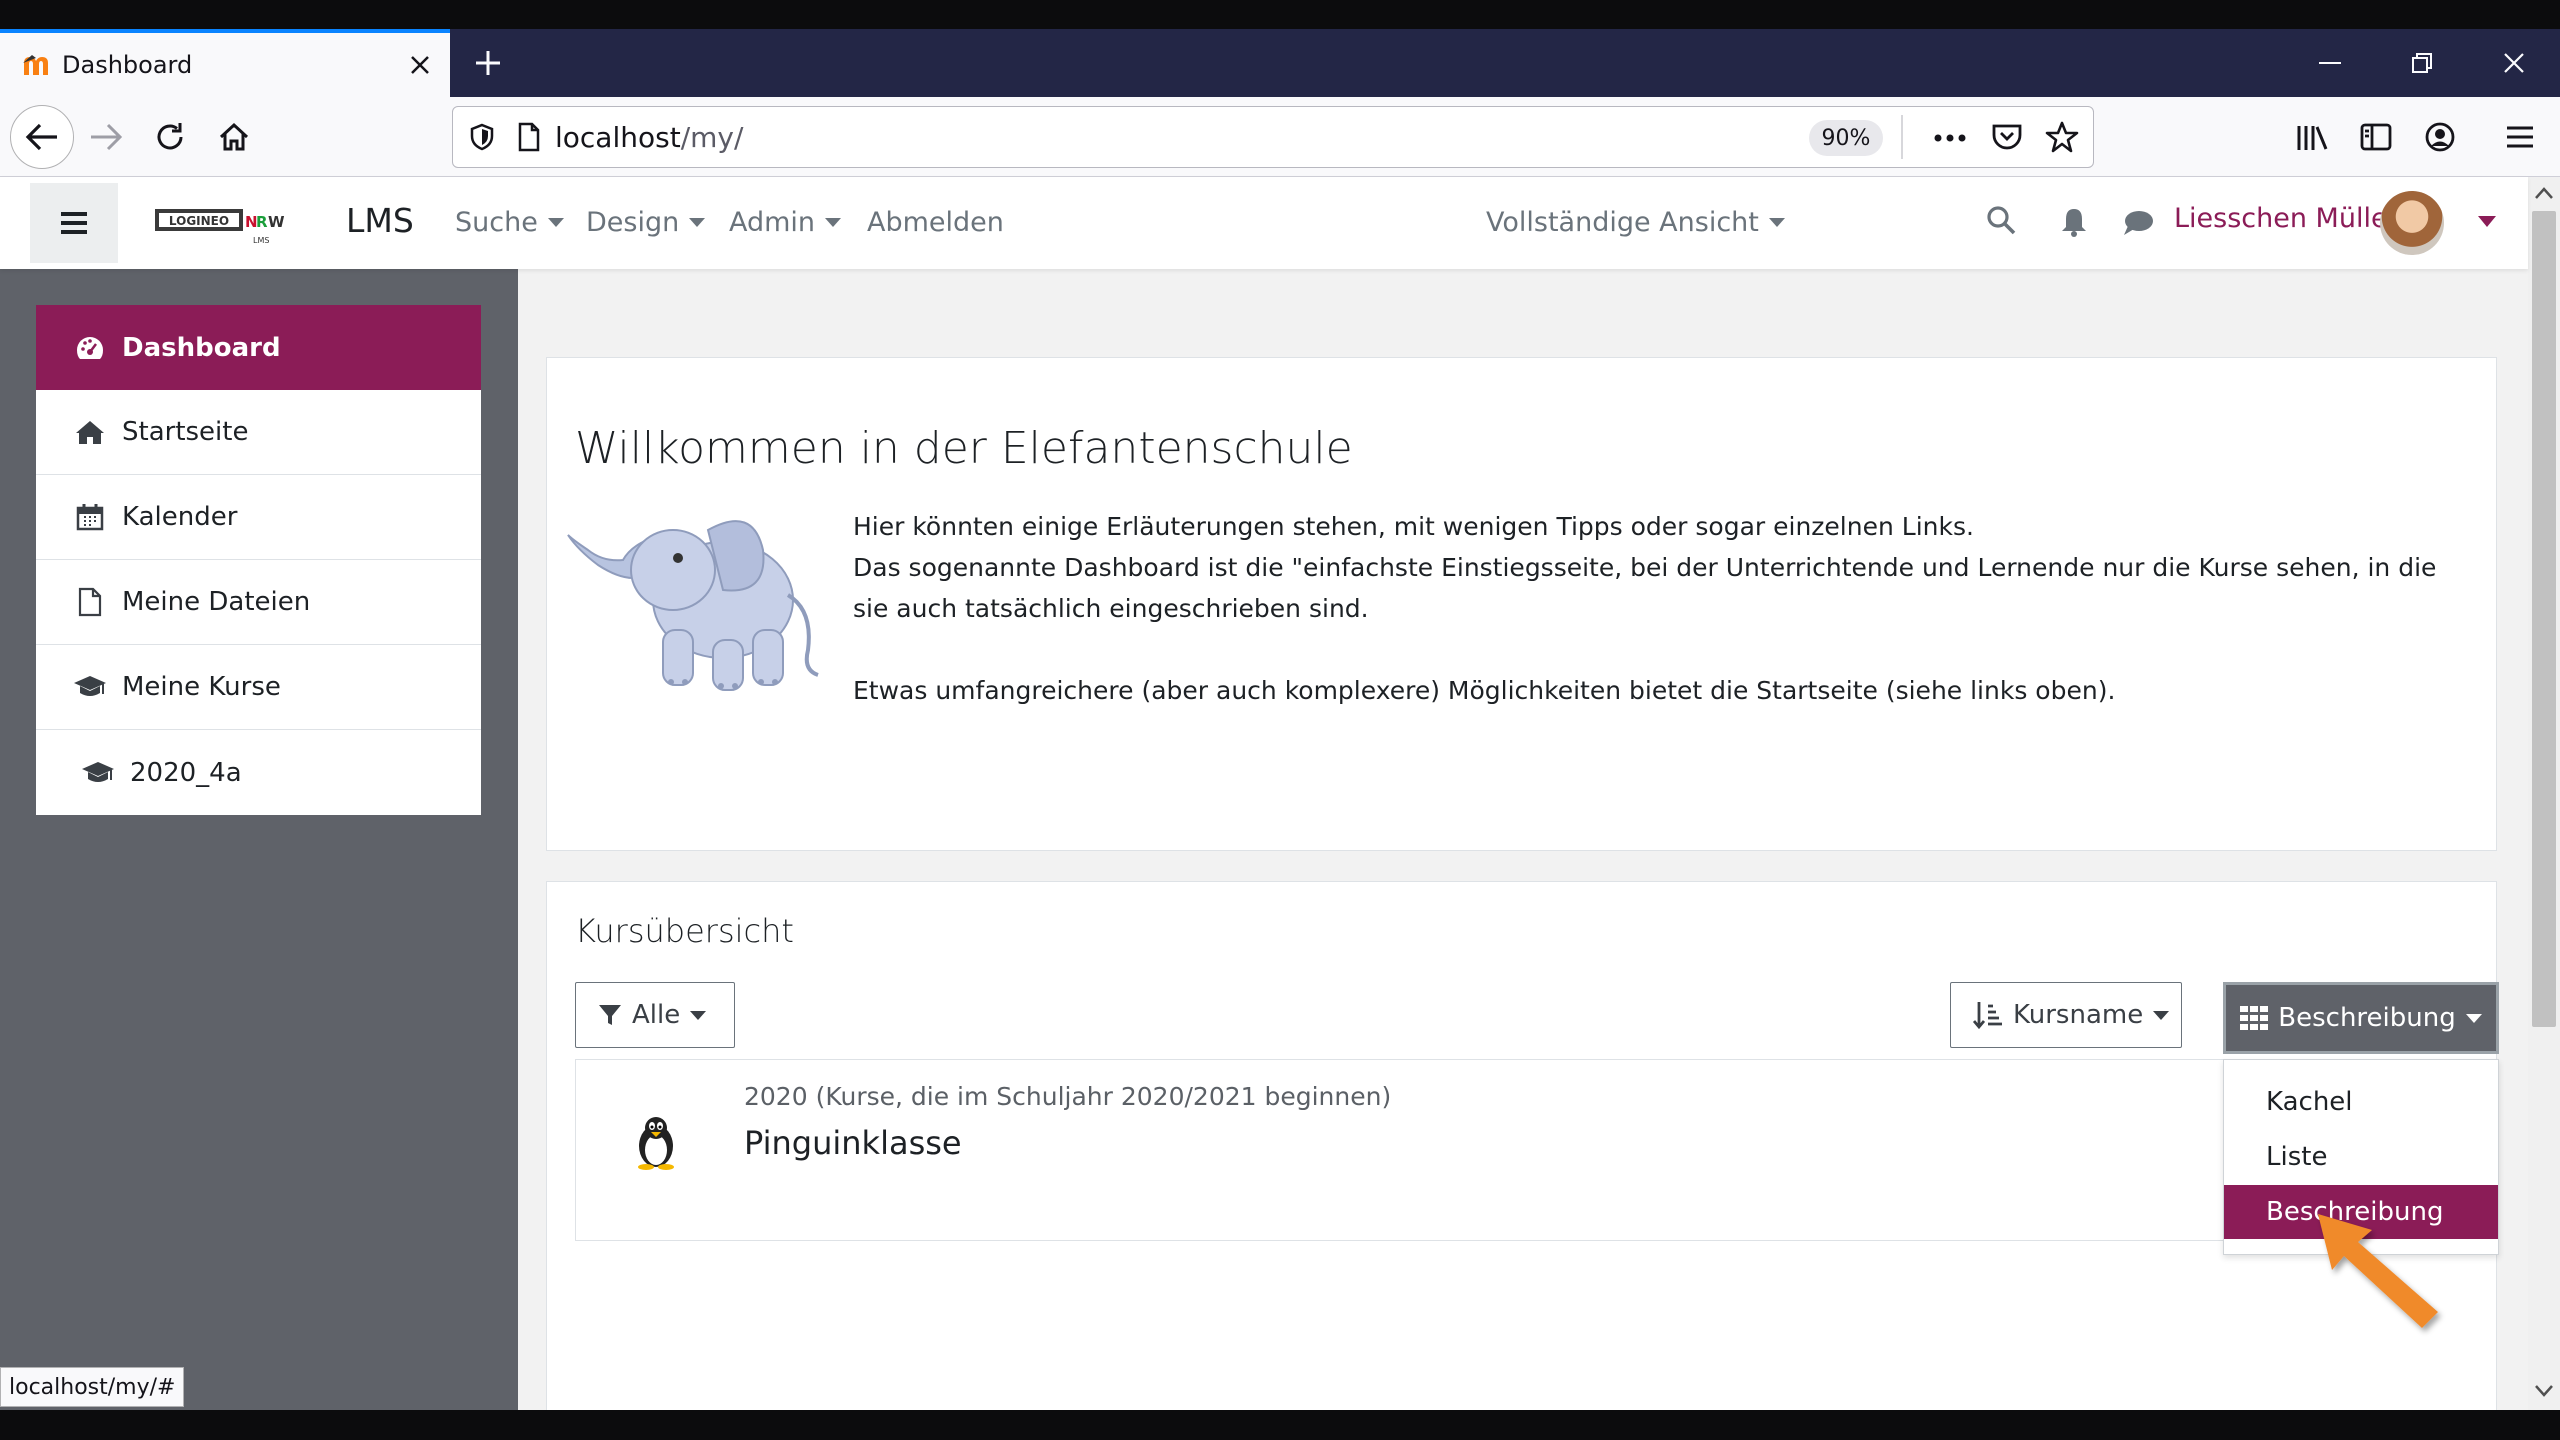 This screenshot has width=2560, height=1440. Describe the element at coordinates (2062, 139) in the screenshot. I see `bookmark-star-icon` at that location.